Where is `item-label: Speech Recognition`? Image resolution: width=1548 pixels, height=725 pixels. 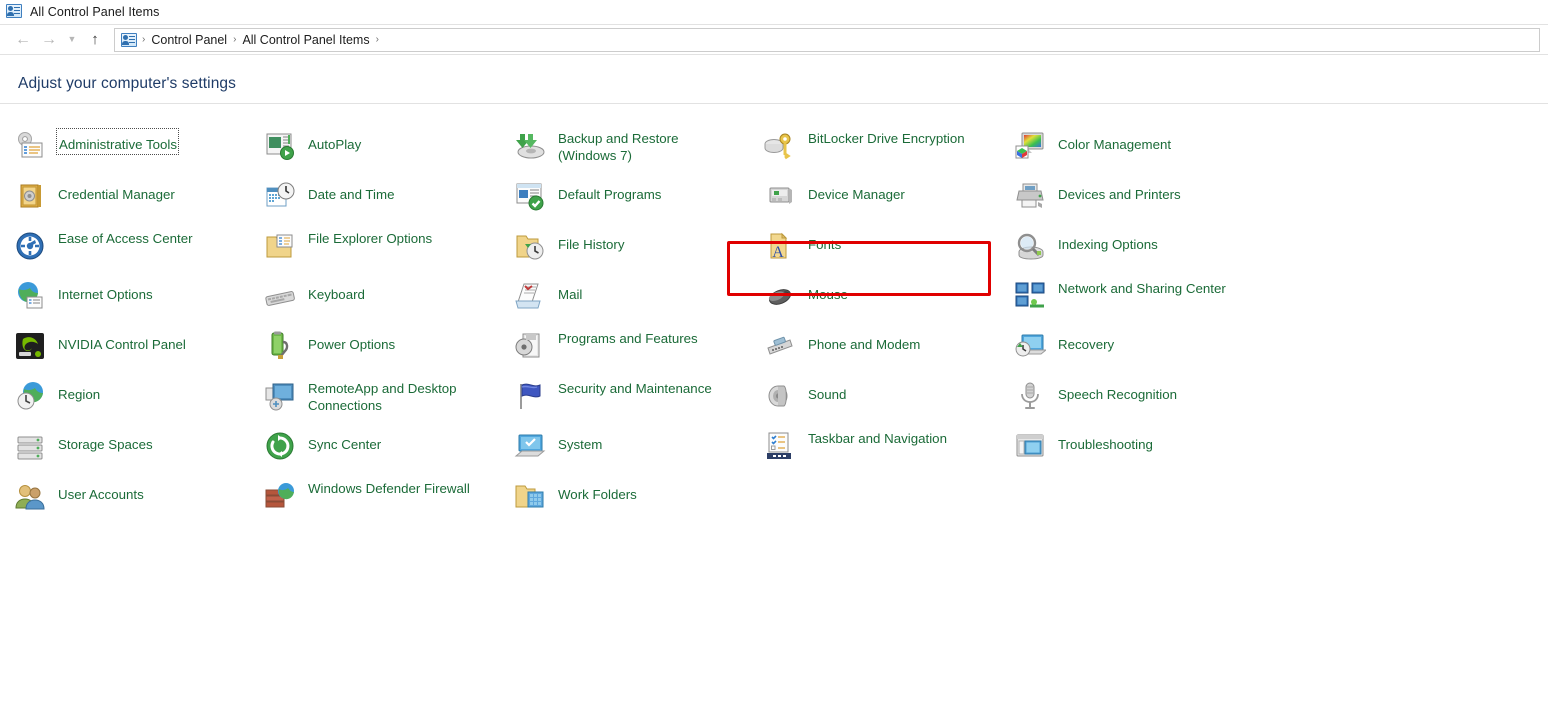
item-label: Speech Recognition is located at coordinates (1117, 391).